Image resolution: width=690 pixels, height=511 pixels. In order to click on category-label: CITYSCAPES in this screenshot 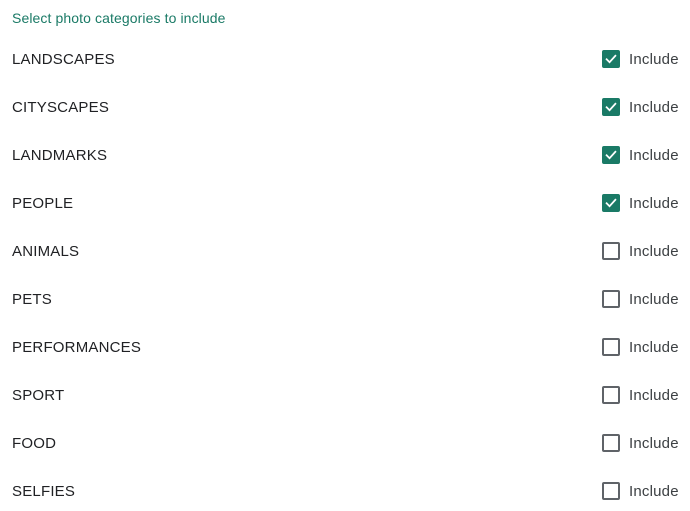, I will do `click(61, 107)`.